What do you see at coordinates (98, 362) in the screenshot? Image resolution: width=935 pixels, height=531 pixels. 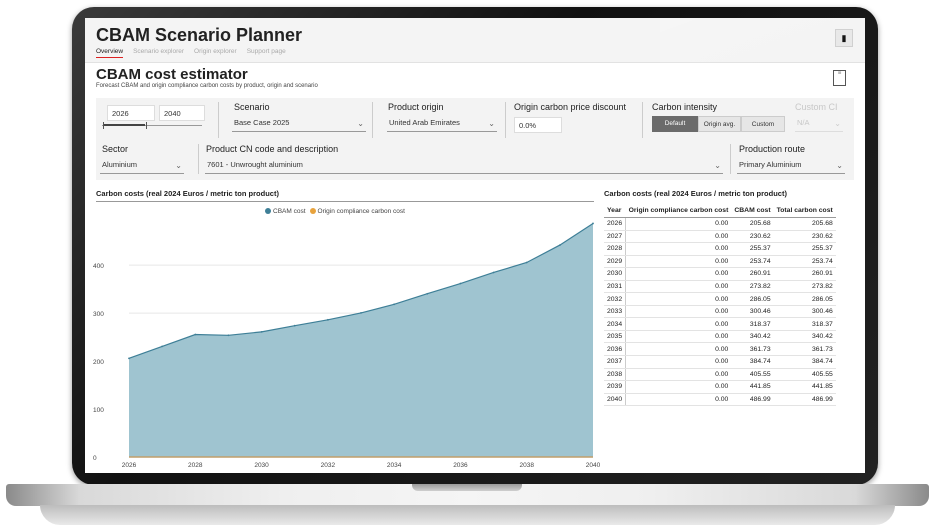 I see `y-tick-label: 200` at bounding box center [98, 362].